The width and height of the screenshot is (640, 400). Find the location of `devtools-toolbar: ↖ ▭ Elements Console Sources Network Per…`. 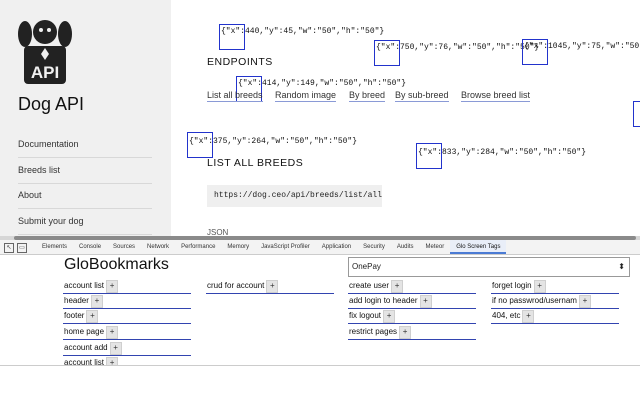

devtools-toolbar: ↖ ▭ Elements Console Sources Network Per… is located at coordinates (320, 247).